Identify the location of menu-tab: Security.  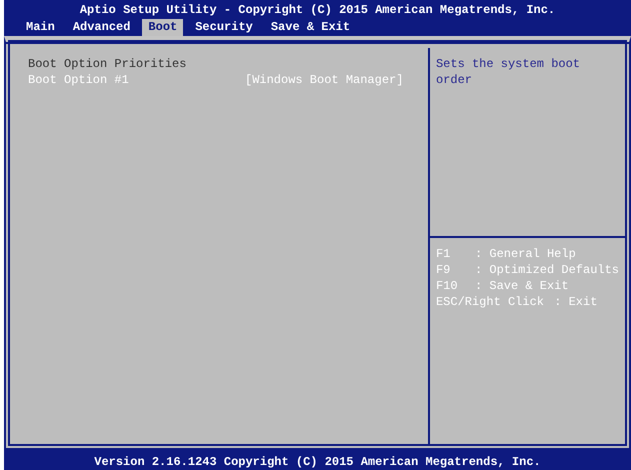
(224, 27).